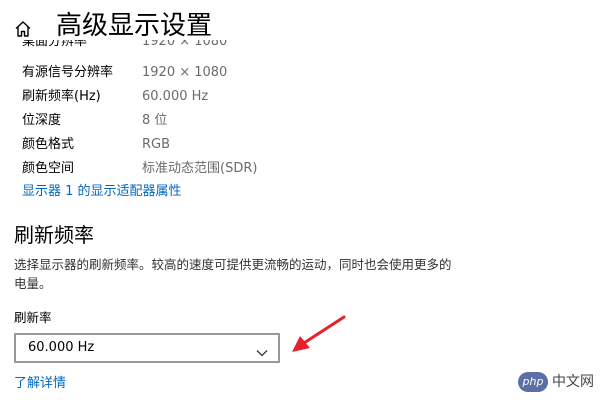 This screenshot has width=600, height=400. What do you see at coordinates (33, 317) in the screenshot?
I see `refresh-rate-field-label: 刷新率` at bounding box center [33, 317].